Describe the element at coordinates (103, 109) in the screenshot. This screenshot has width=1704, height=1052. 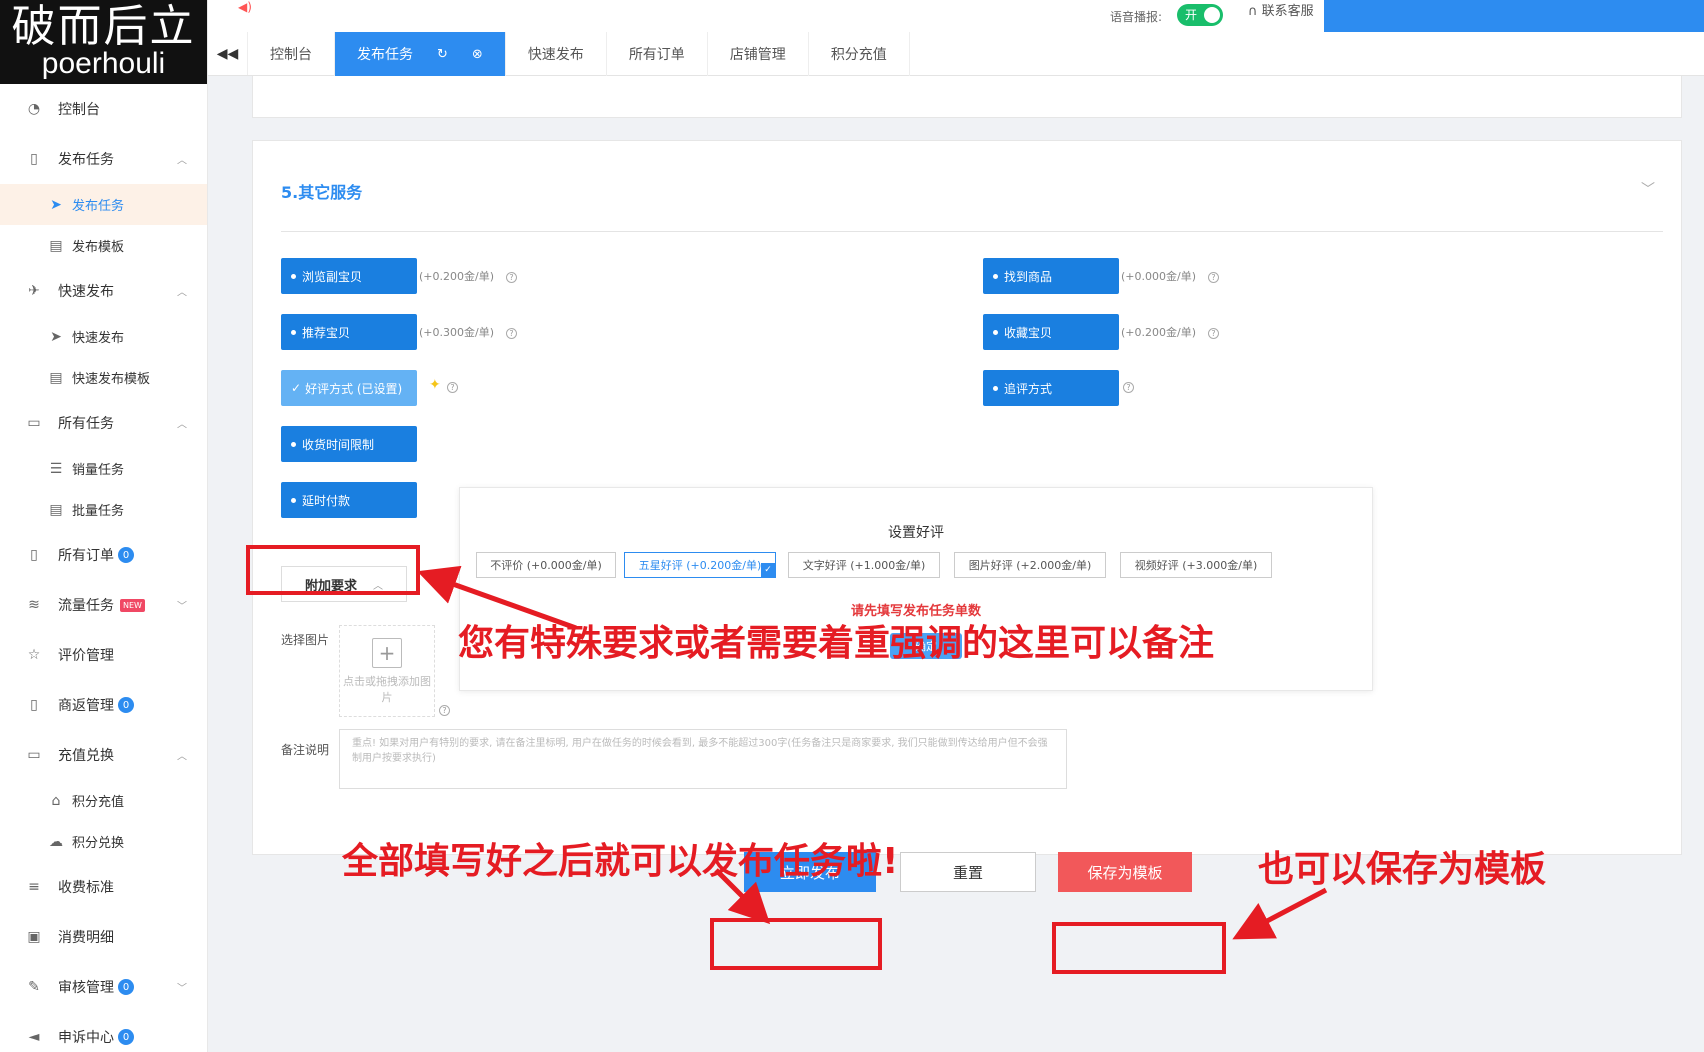
I see `sidebar-item-dashboard: ◔ 控制台` at that location.